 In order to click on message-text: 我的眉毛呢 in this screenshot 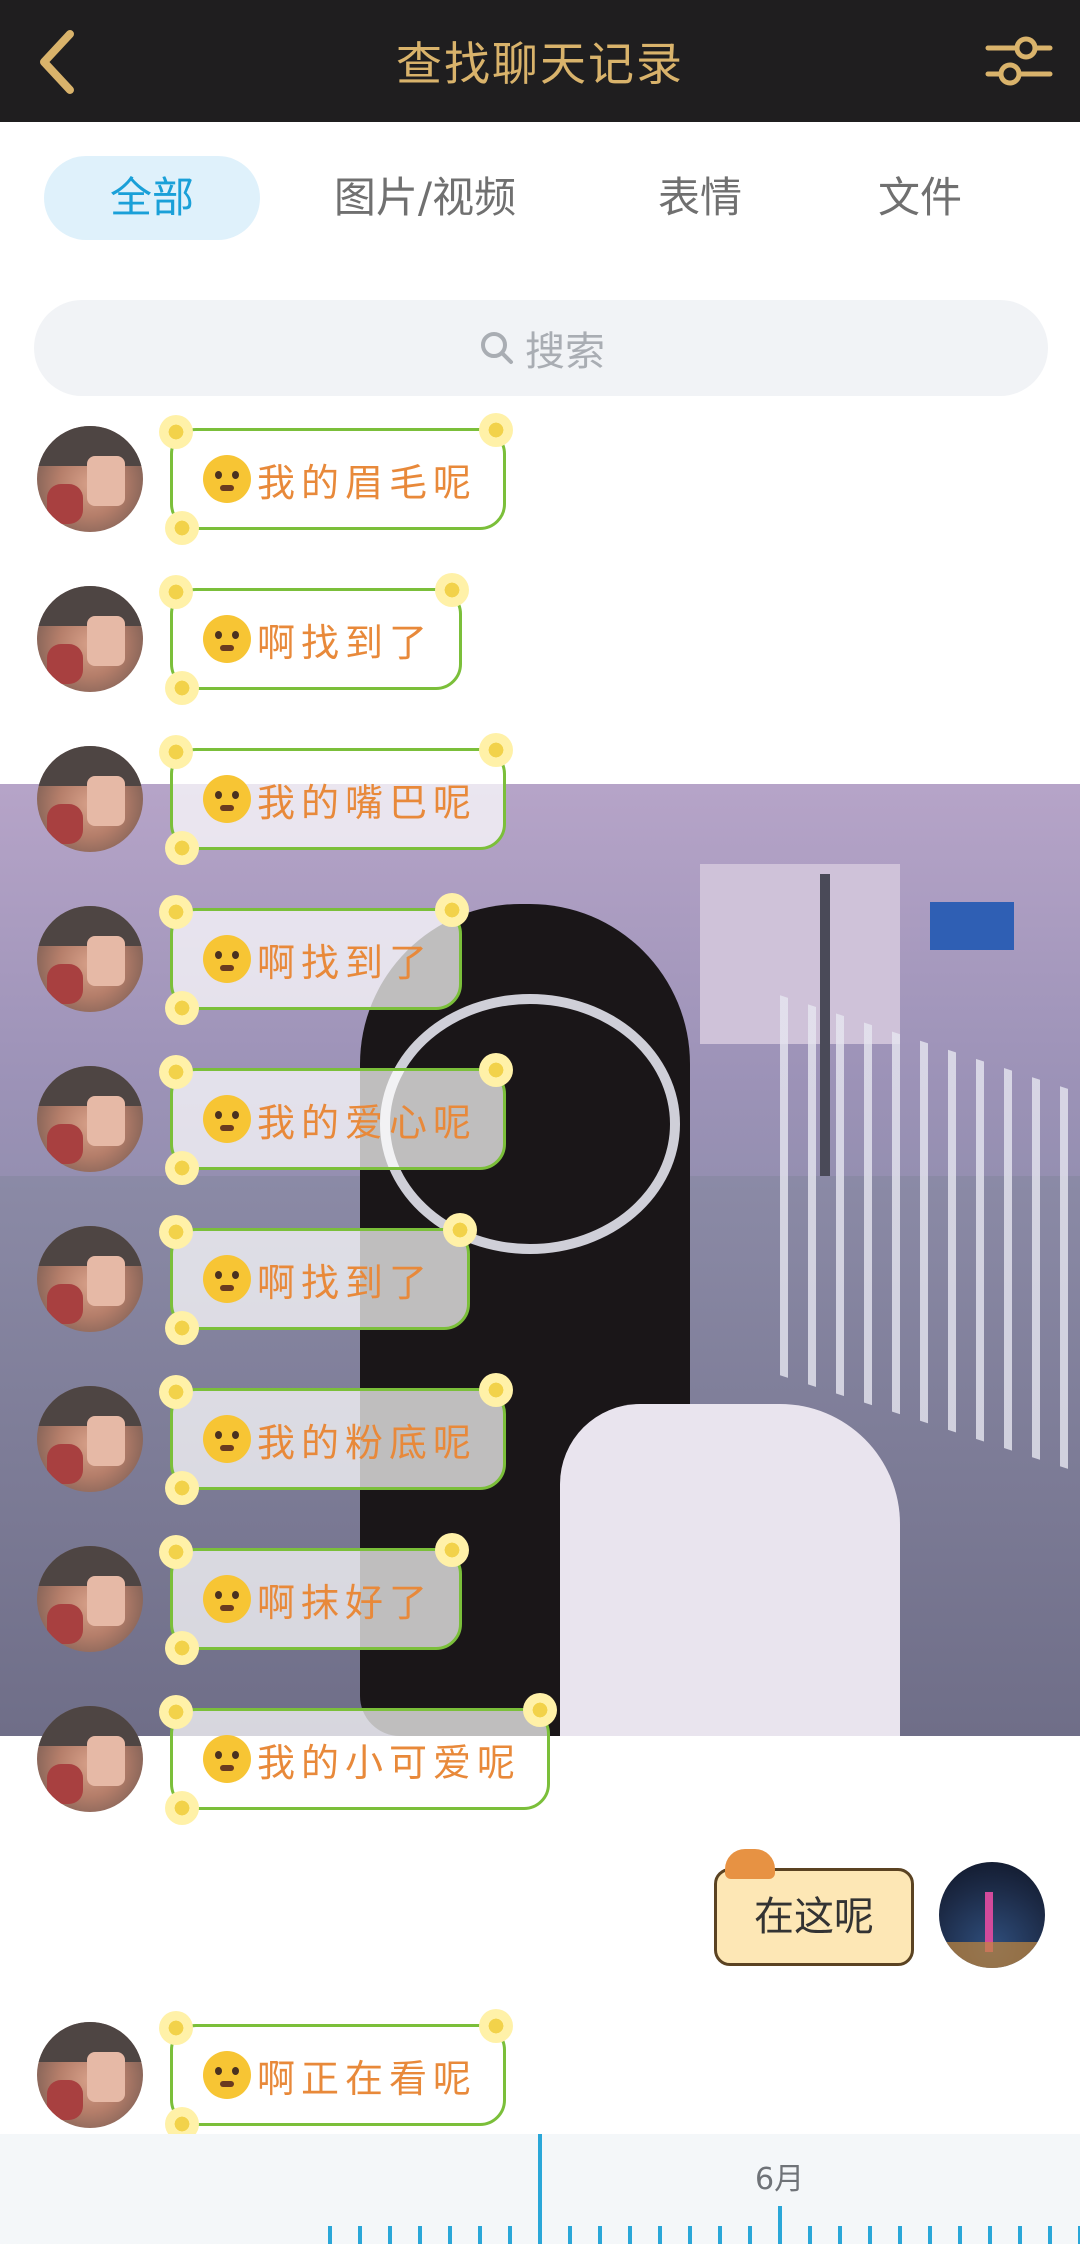, I will do `click(367, 482)`.